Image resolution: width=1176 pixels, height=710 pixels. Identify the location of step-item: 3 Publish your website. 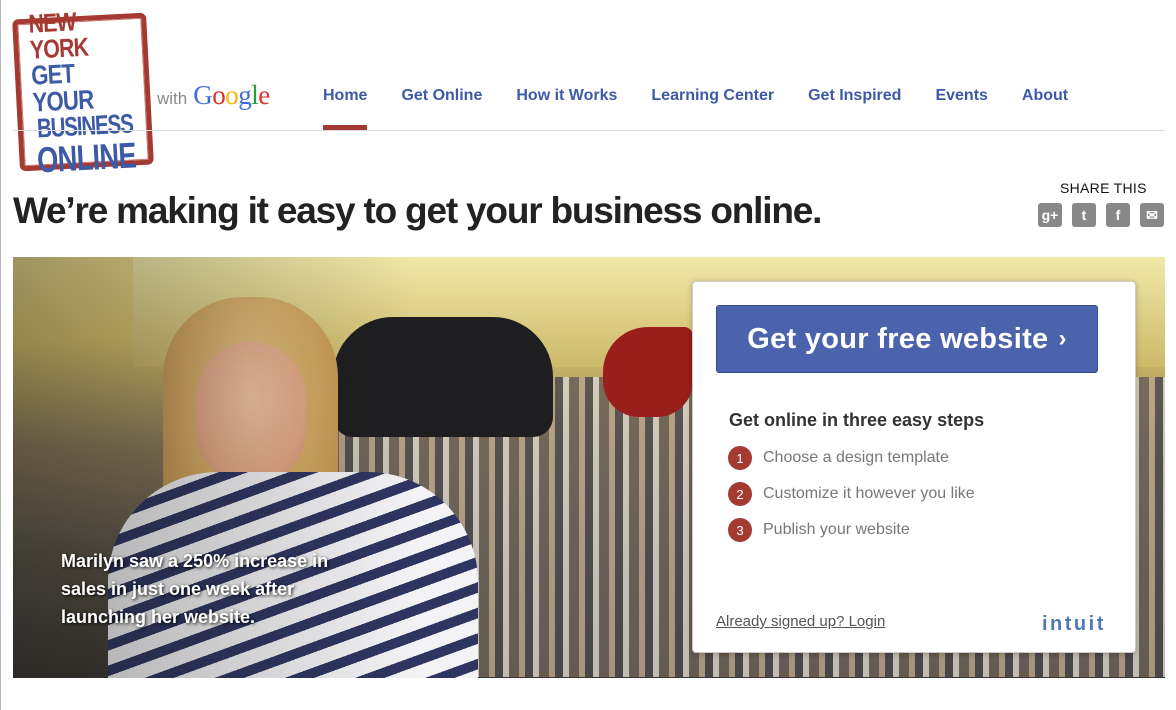
(819, 530).